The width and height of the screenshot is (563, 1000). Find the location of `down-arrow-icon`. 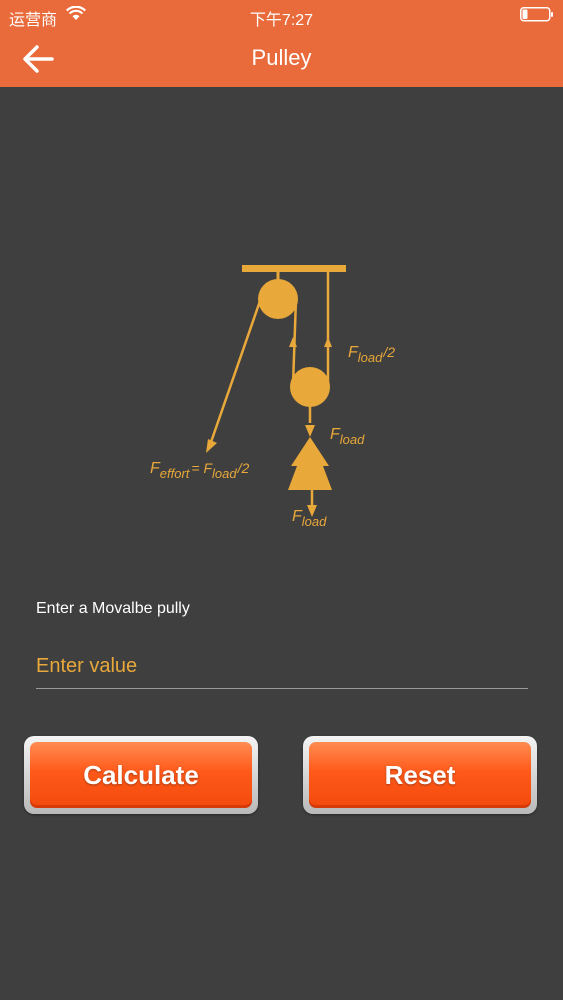

down-arrow-icon is located at coordinates (310, 431).